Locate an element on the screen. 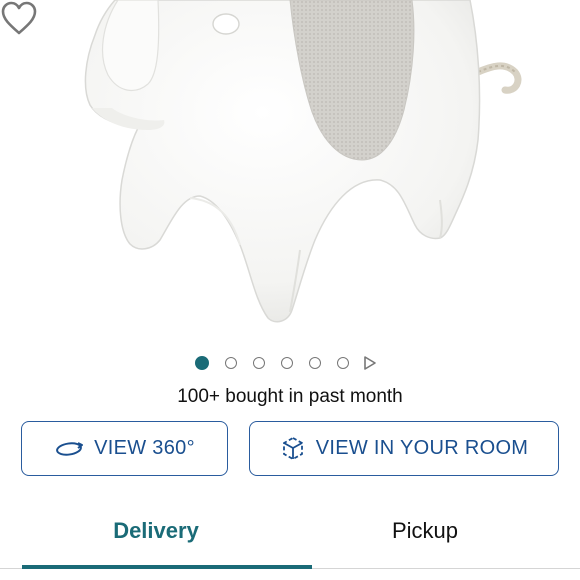  rotate-360-icon is located at coordinates (70, 448).